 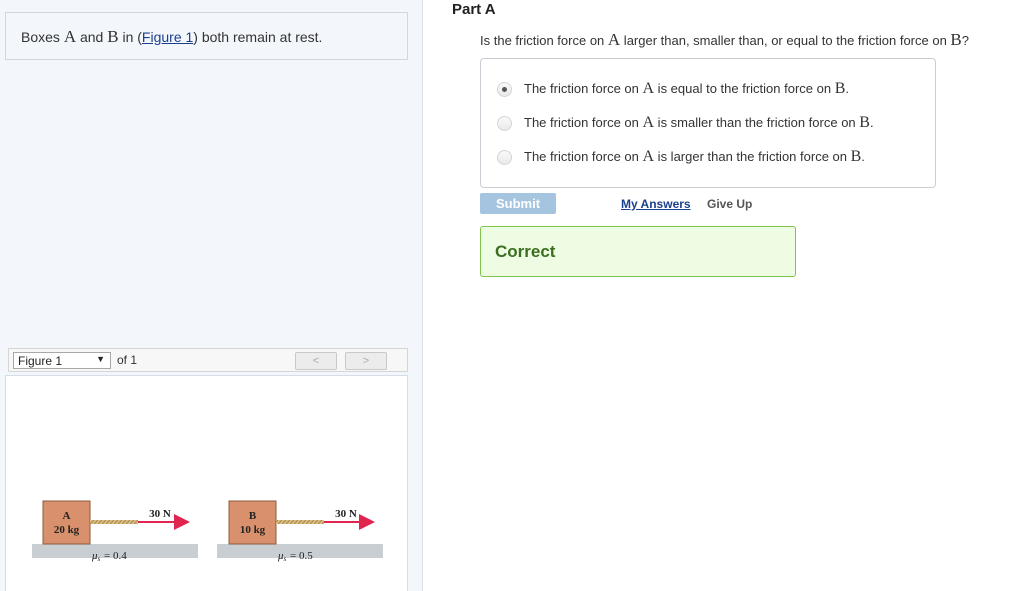 I want to click on rope-a, so click(x=114, y=522).